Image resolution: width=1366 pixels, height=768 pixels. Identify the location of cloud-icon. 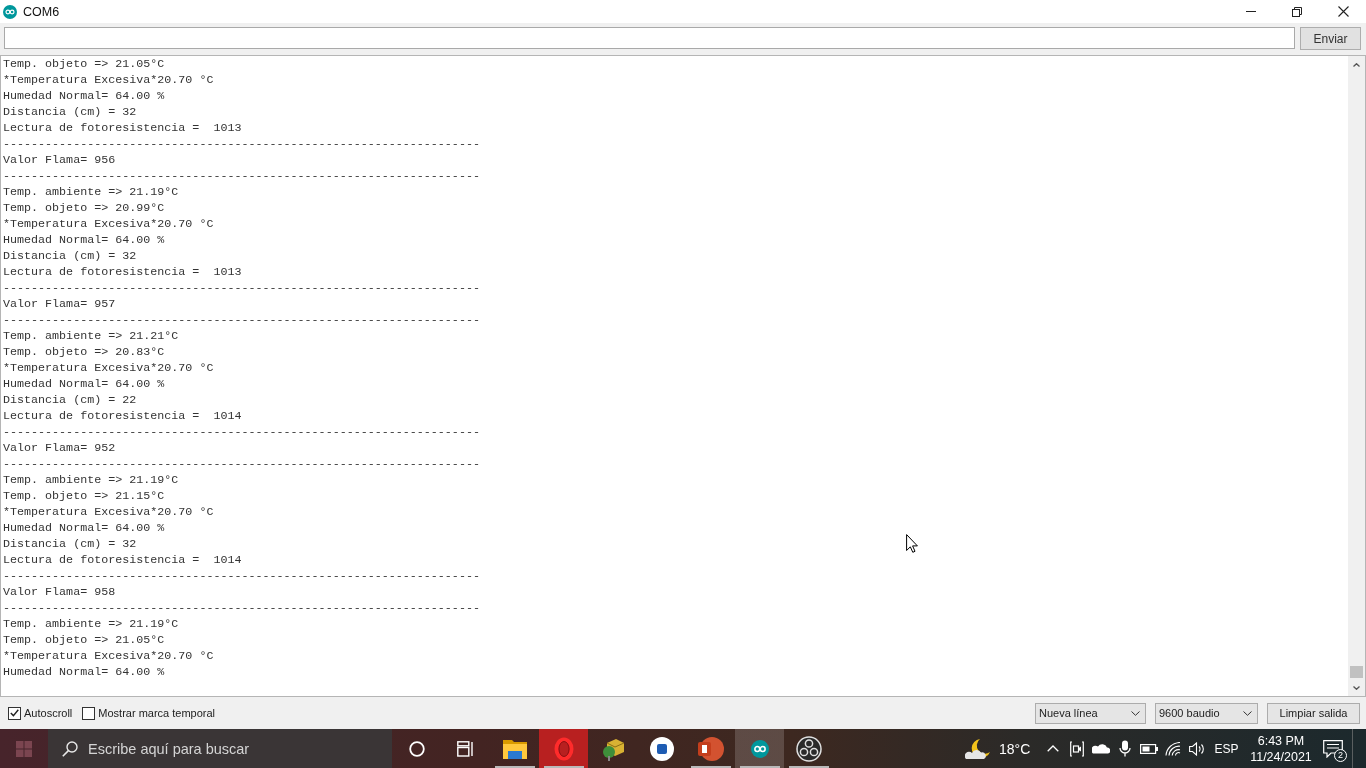
(1101, 748).